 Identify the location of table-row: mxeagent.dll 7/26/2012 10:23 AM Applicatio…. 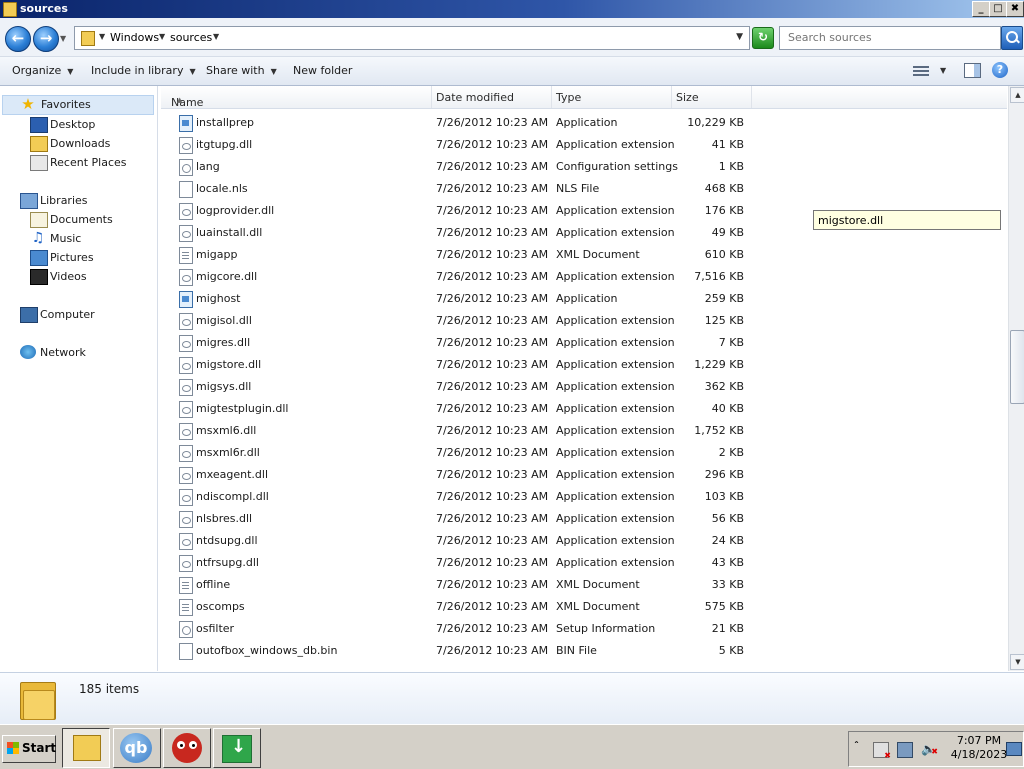
(584, 475).